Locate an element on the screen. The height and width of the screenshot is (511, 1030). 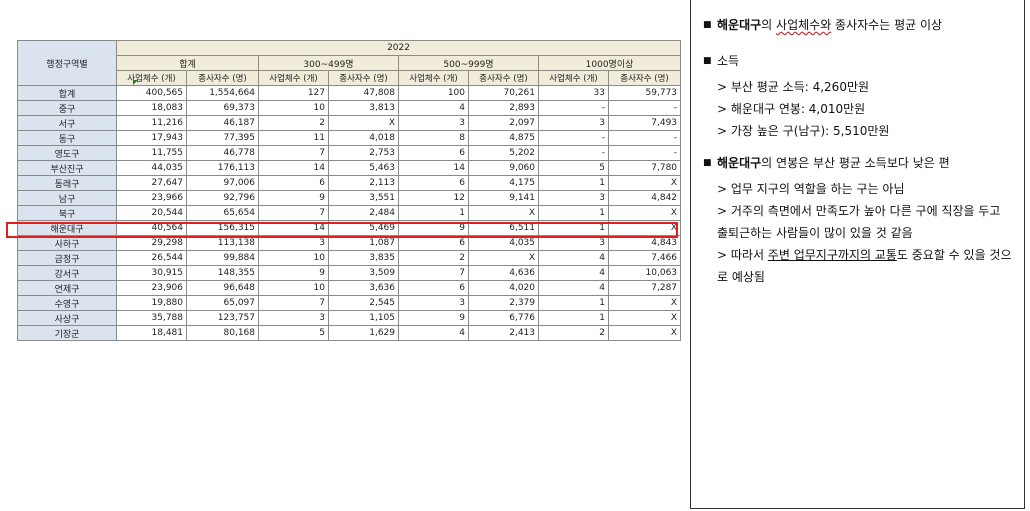
table-row: 영도구 11,755 46,778 7 2,753 6 5,202- - is located at coordinates (349, 153).